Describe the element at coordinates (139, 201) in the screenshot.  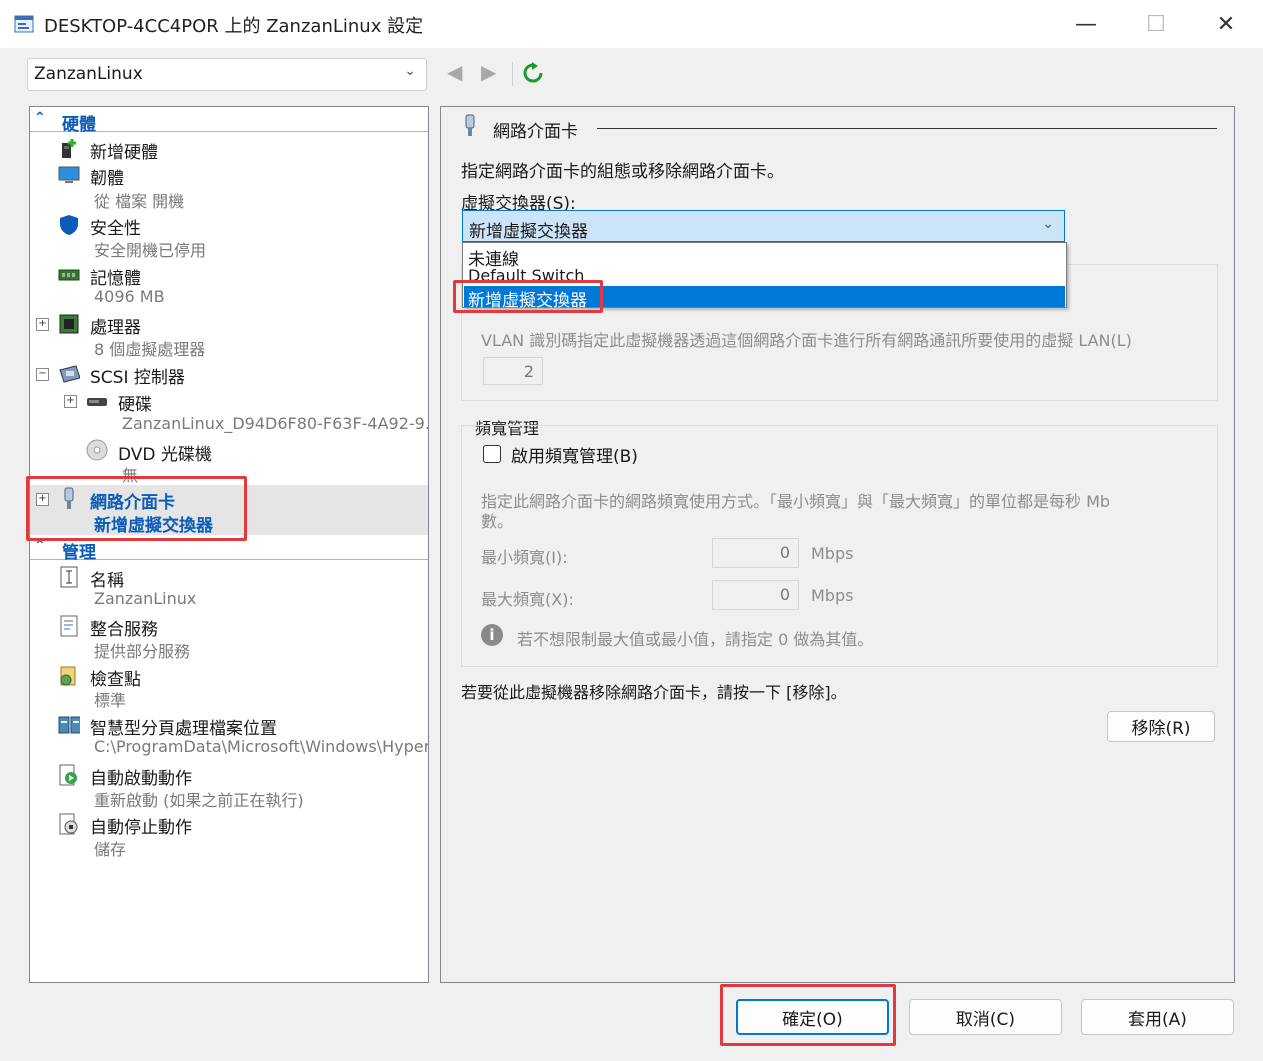
I see `tree-item-firmware-sub: 從 檔案 開機` at that location.